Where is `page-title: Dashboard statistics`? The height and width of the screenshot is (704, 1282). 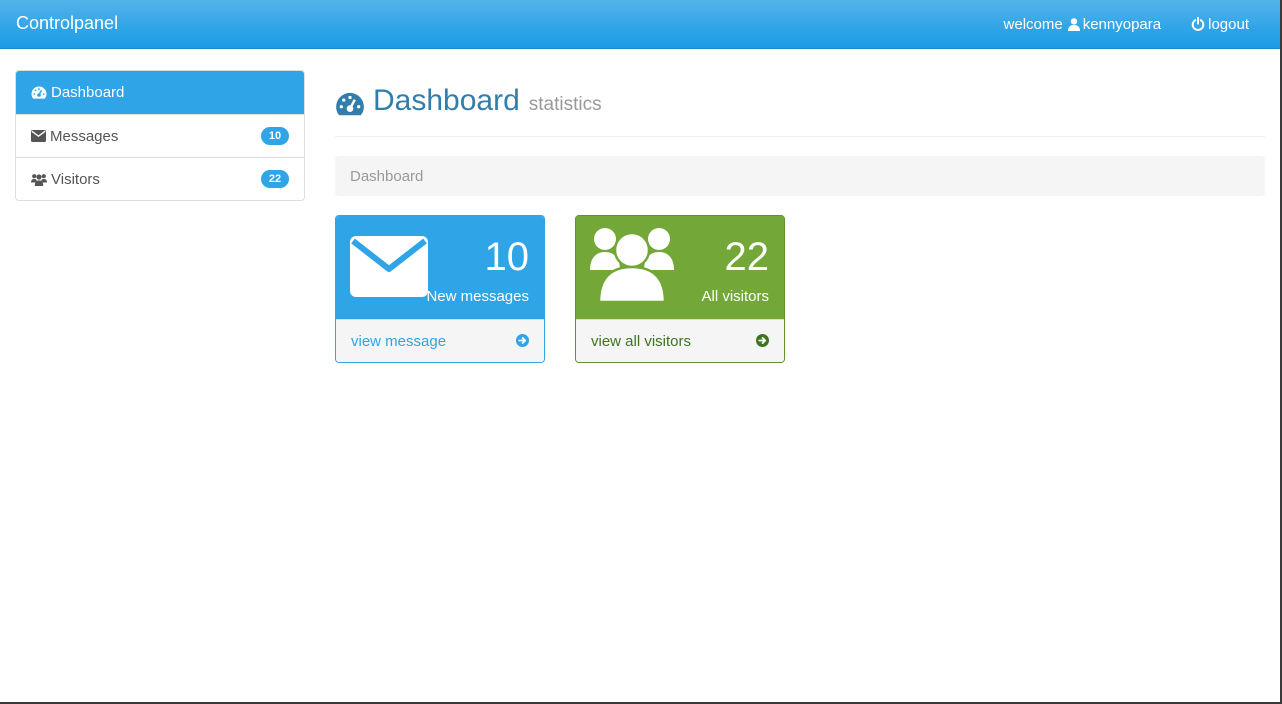
page-title: Dashboard statistics is located at coordinates (468, 102).